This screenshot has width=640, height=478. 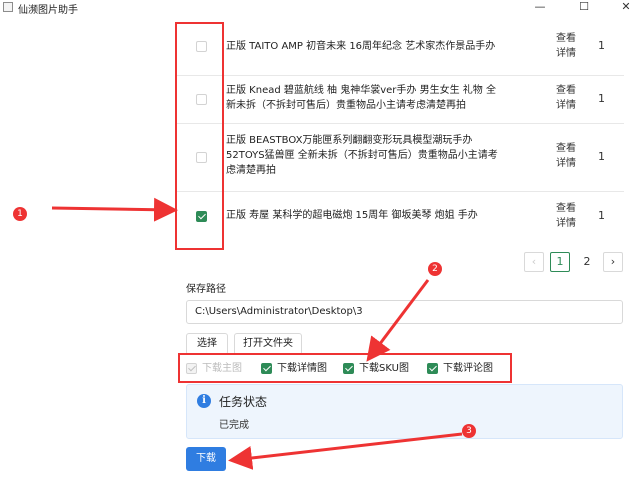 I want to click on arrow-to-download, so click(x=345, y=451).